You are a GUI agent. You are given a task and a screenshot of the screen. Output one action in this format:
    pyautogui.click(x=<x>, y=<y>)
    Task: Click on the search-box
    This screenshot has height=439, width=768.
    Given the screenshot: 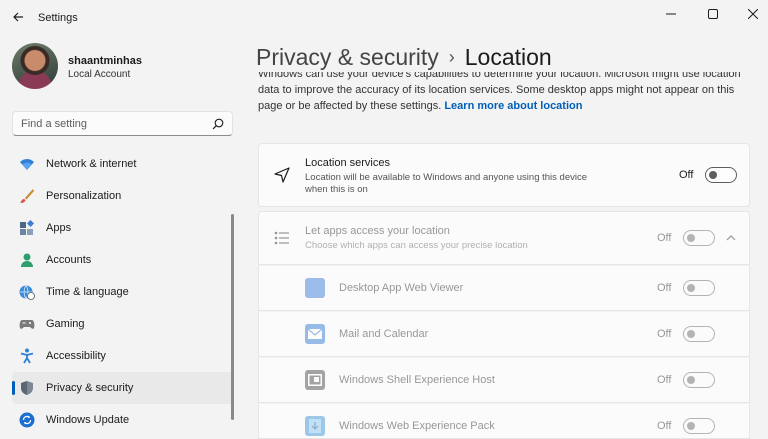 What is the action you would take?
    pyautogui.click(x=122, y=123)
    